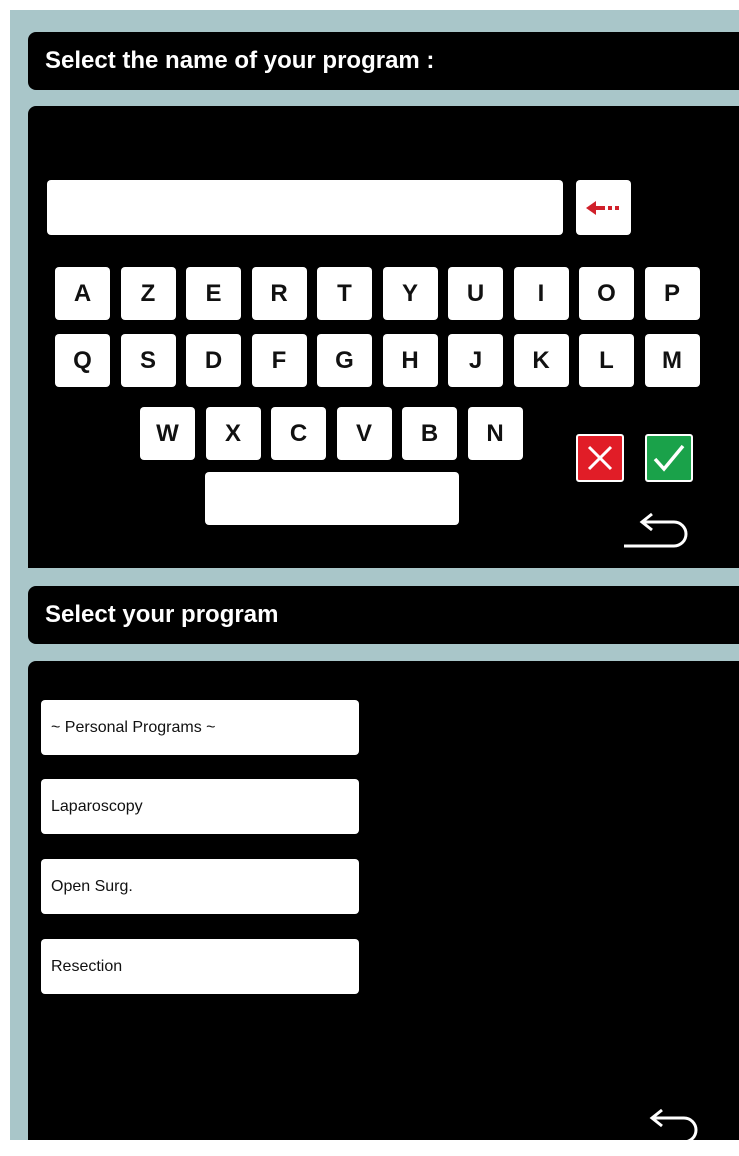 The height and width of the screenshot is (1156, 739). Describe the element at coordinates (200, 966) in the screenshot. I see `program-item-resection: Resection` at that location.